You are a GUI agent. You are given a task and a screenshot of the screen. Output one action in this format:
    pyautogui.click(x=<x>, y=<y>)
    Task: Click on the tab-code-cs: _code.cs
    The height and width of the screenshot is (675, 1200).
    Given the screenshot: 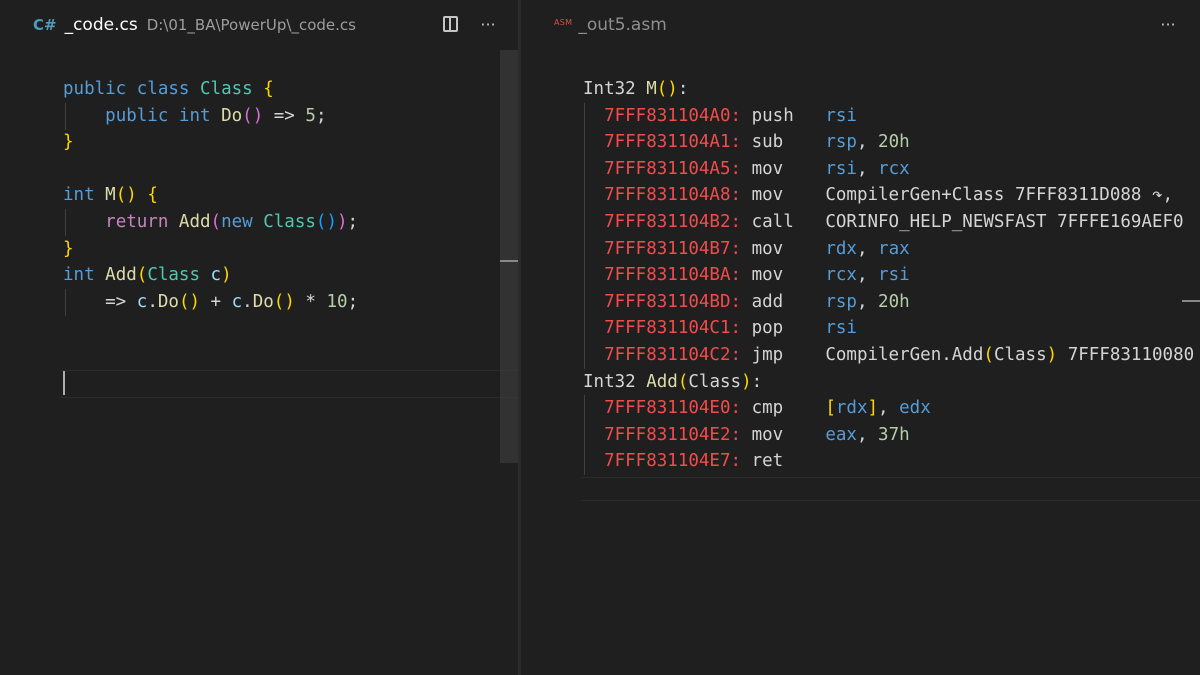 What is the action you would take?
    pyautogui.click(x=101, y=25)
    